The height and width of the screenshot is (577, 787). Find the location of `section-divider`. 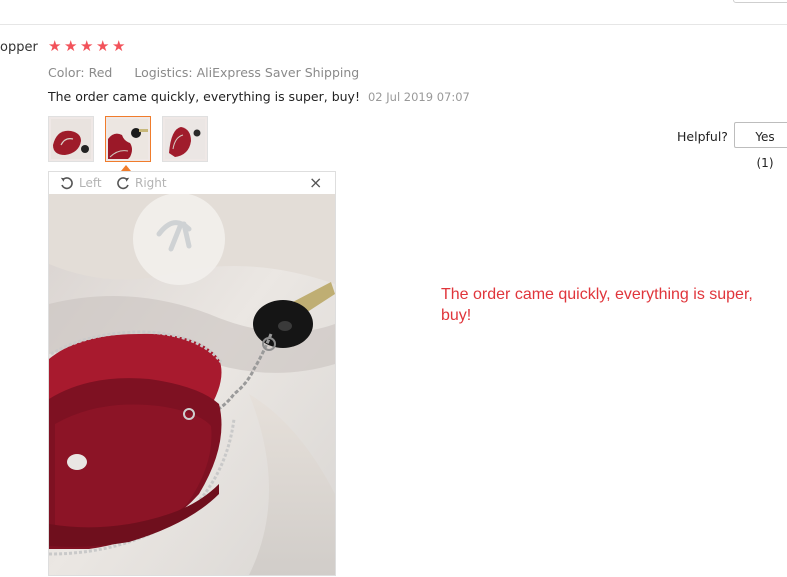

section-divider is located at coordinates (393, 24).